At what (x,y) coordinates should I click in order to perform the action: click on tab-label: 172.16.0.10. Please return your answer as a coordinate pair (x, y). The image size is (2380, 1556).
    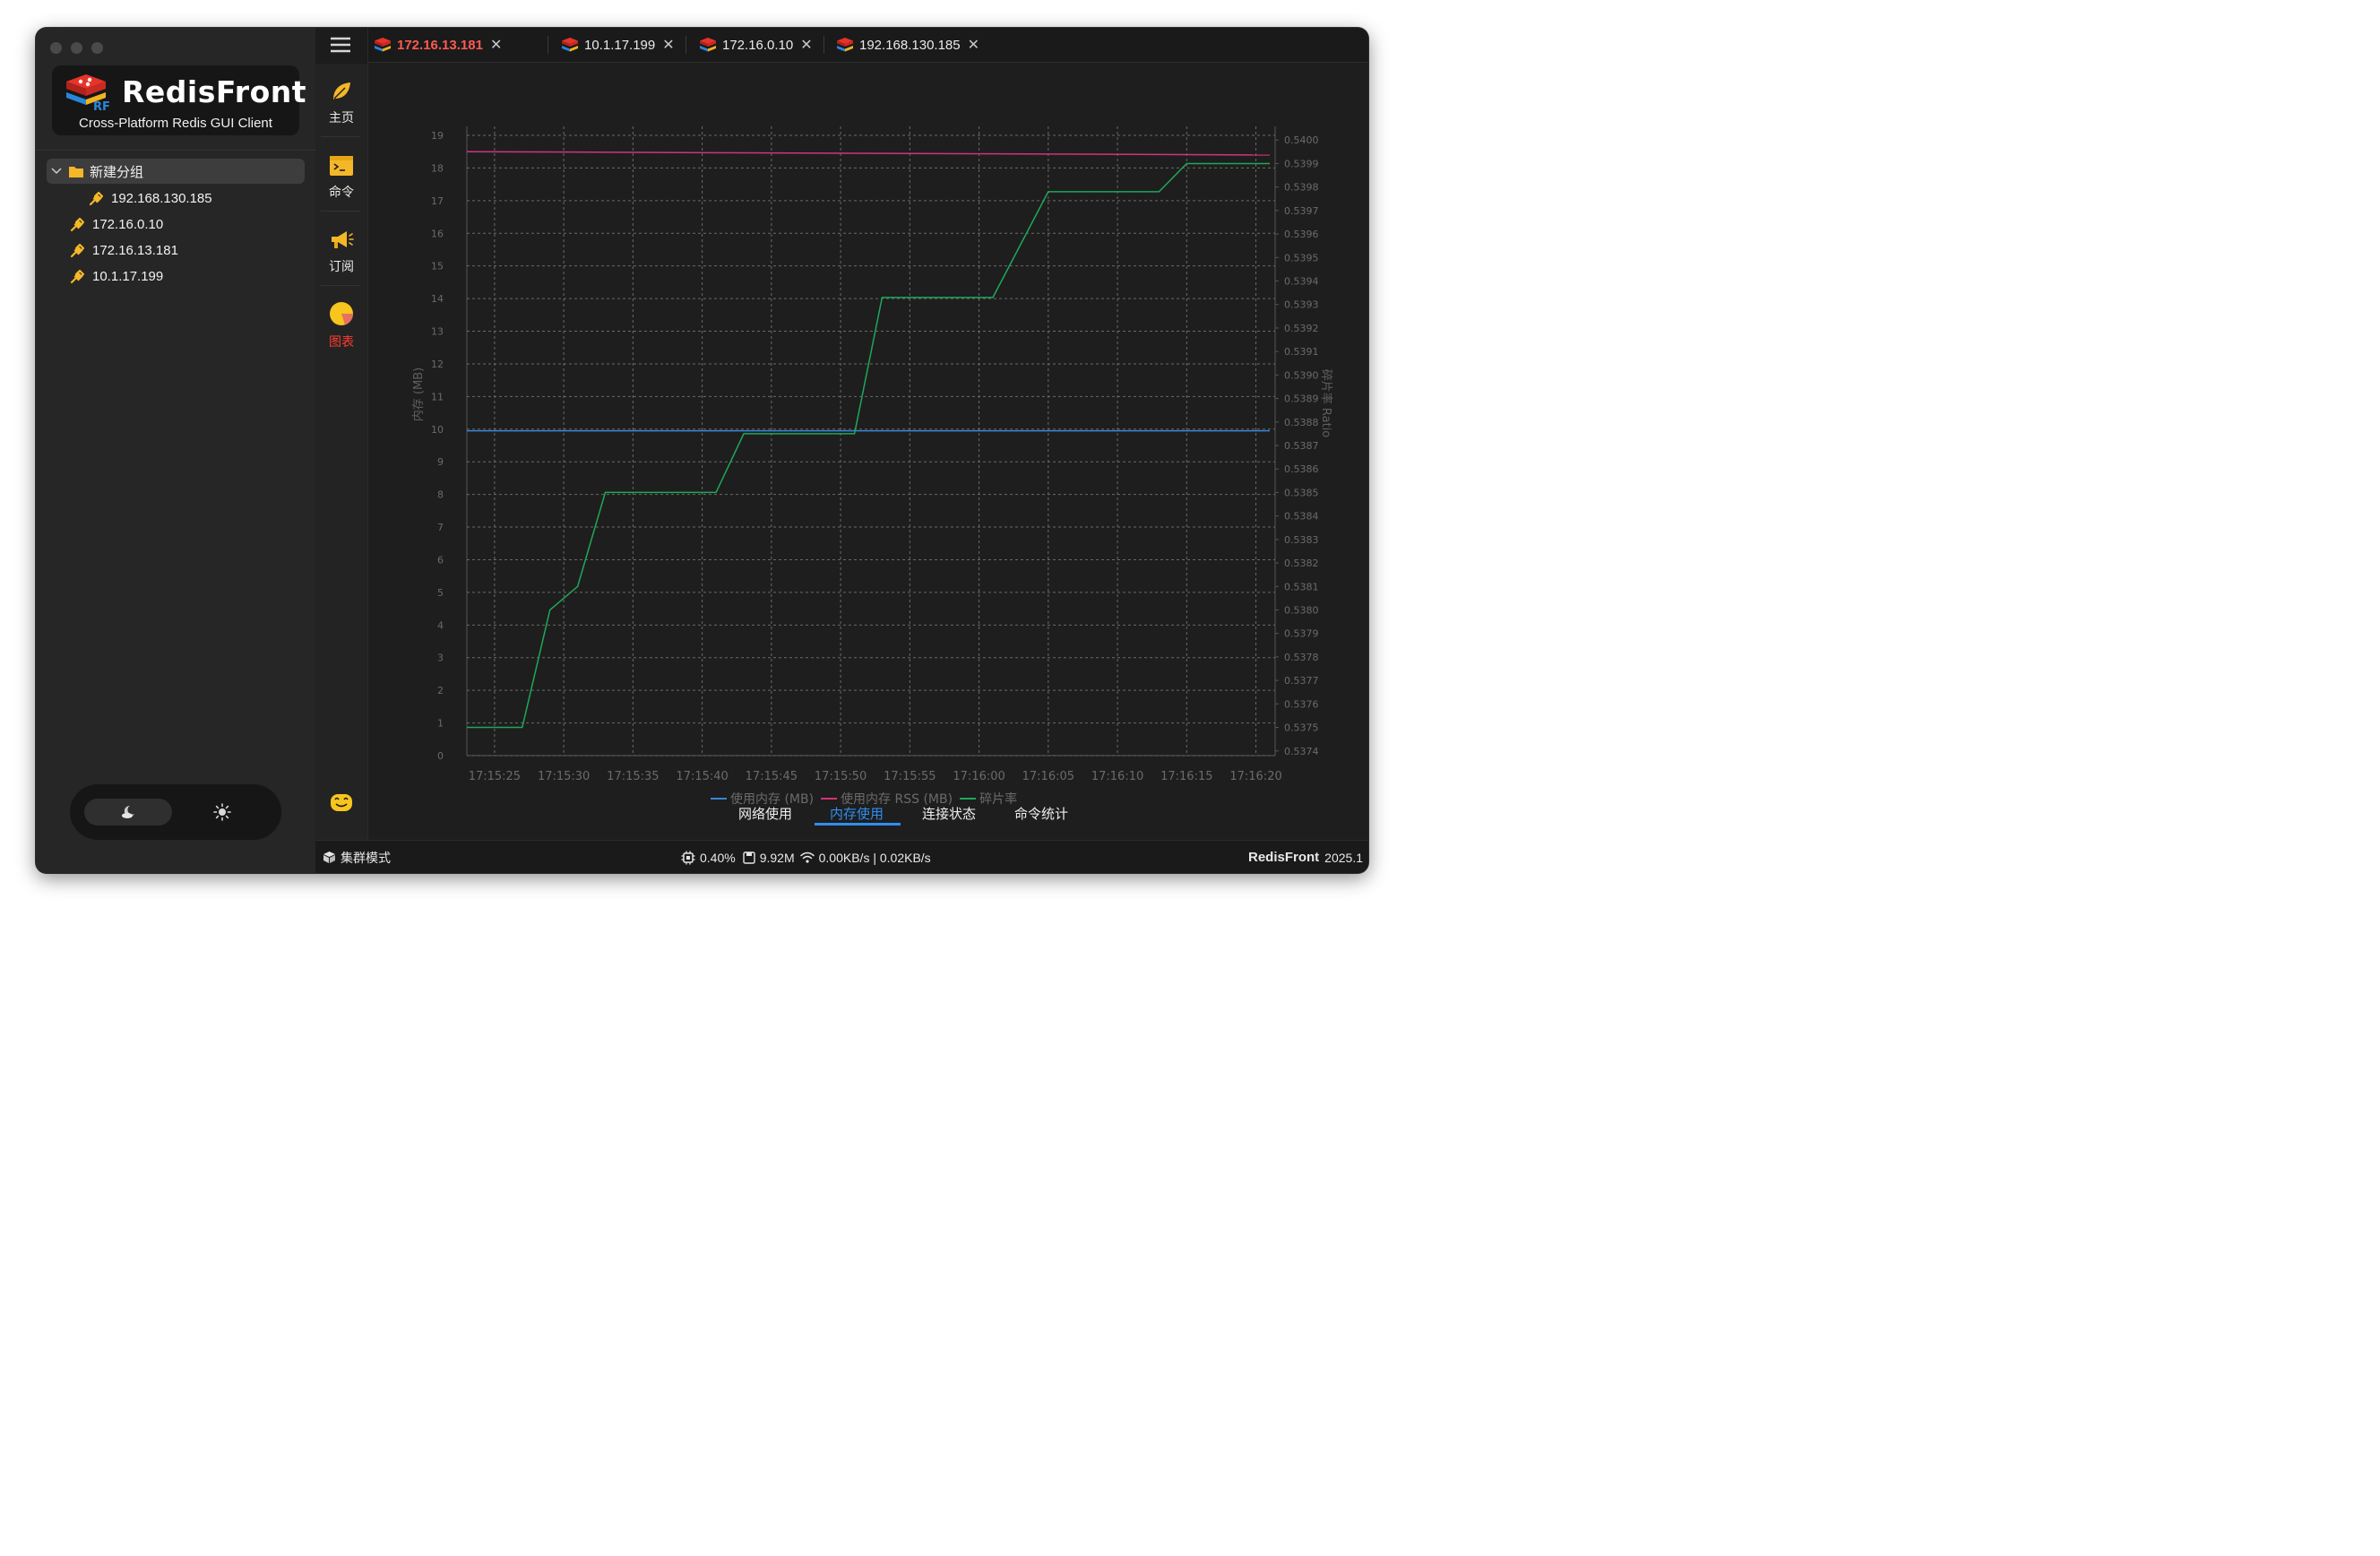
    Looking at the image, I should click on (758, 45).